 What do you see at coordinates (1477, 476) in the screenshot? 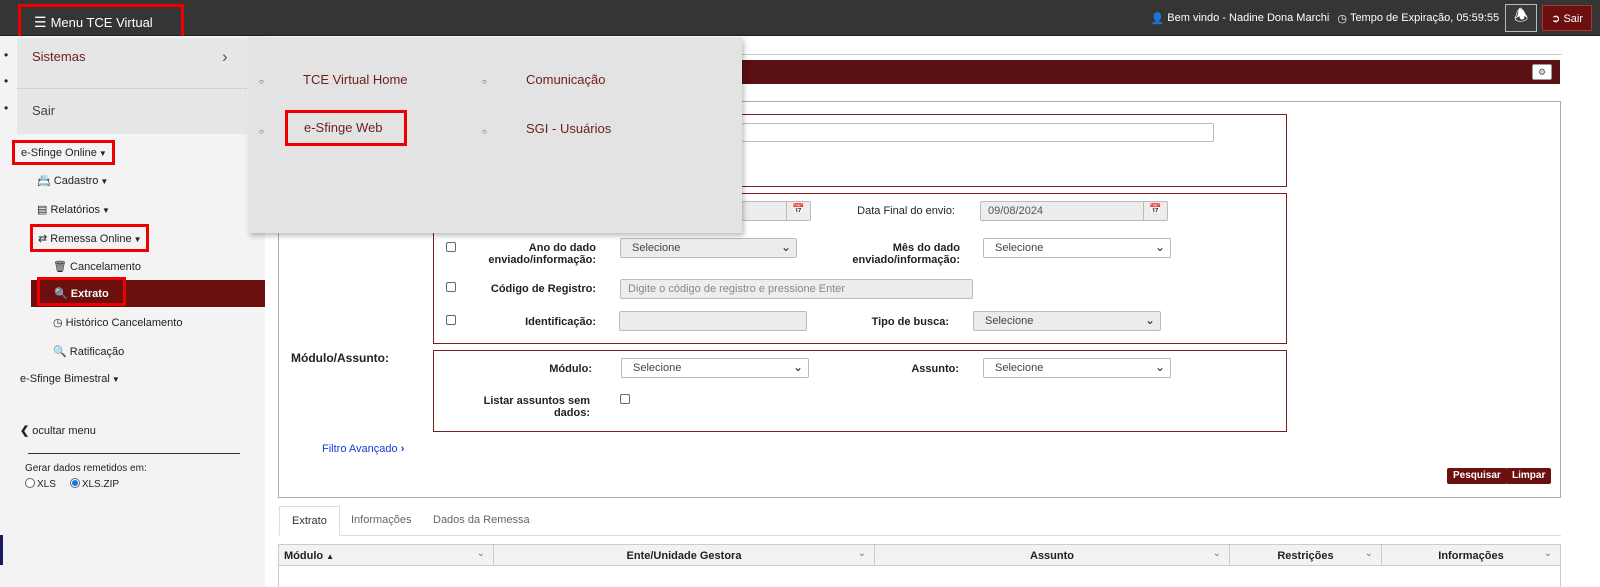
I see `pesquisar-button: Pesquisar` at bounding box center [1477, 476].